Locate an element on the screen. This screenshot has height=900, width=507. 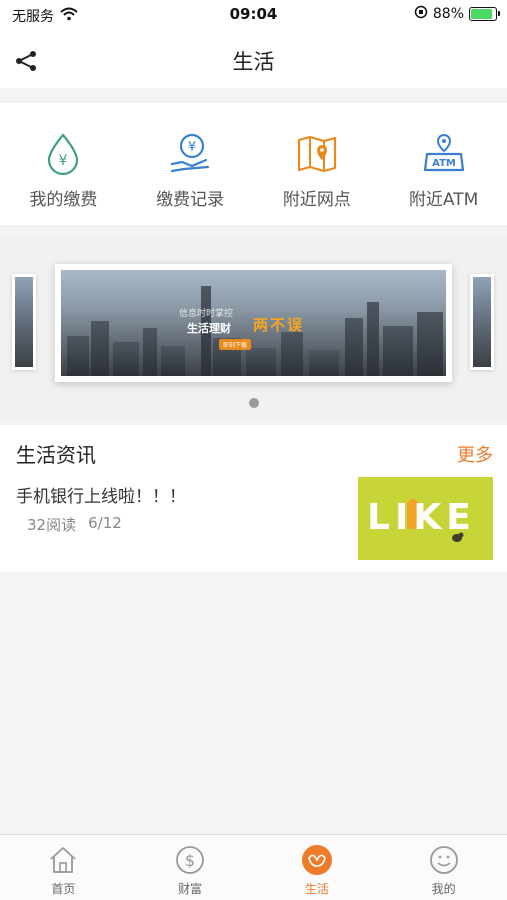
banner-line2: 生活理财 is located at coordinates (209, 328).